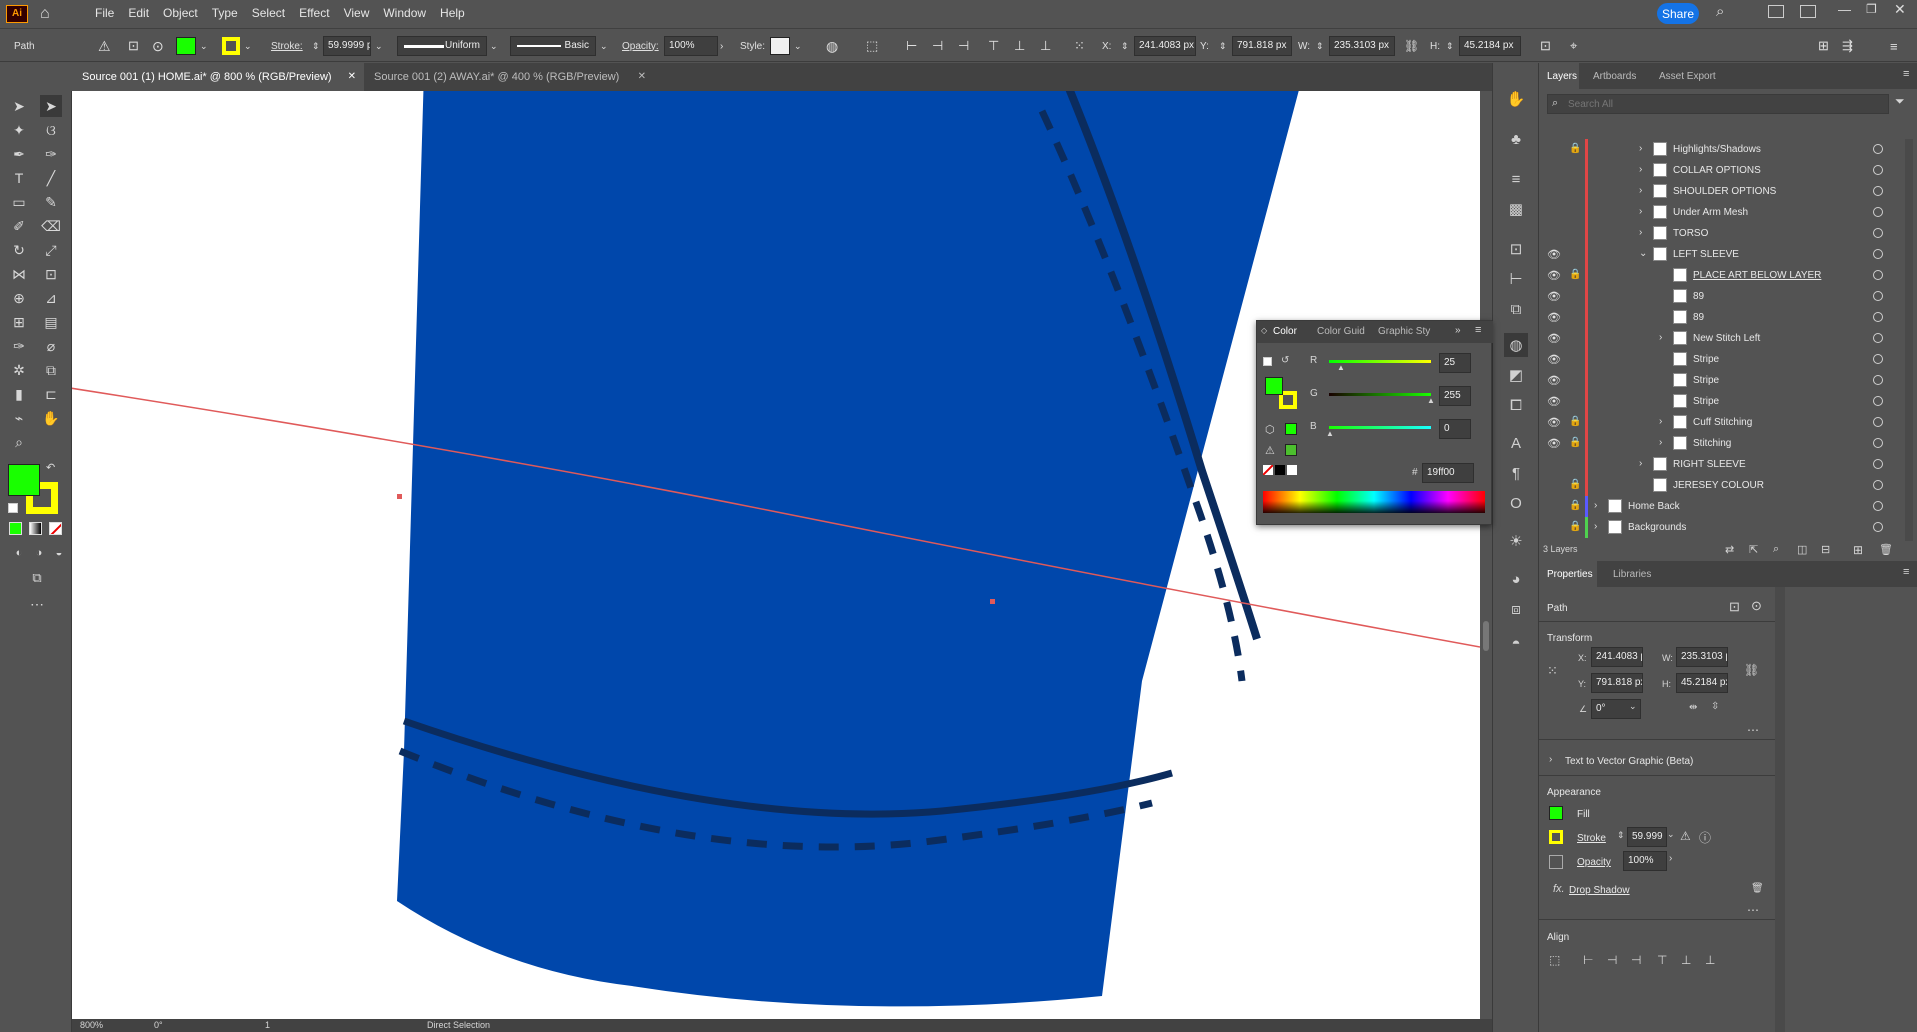 Image resolution: width=1917 pixels, height=1032 pixels. What do you see at coordinates (51, 274) in the screenshot?
I see `free-transform-tool-icon: ⊡` at bounding box center [51, 274].